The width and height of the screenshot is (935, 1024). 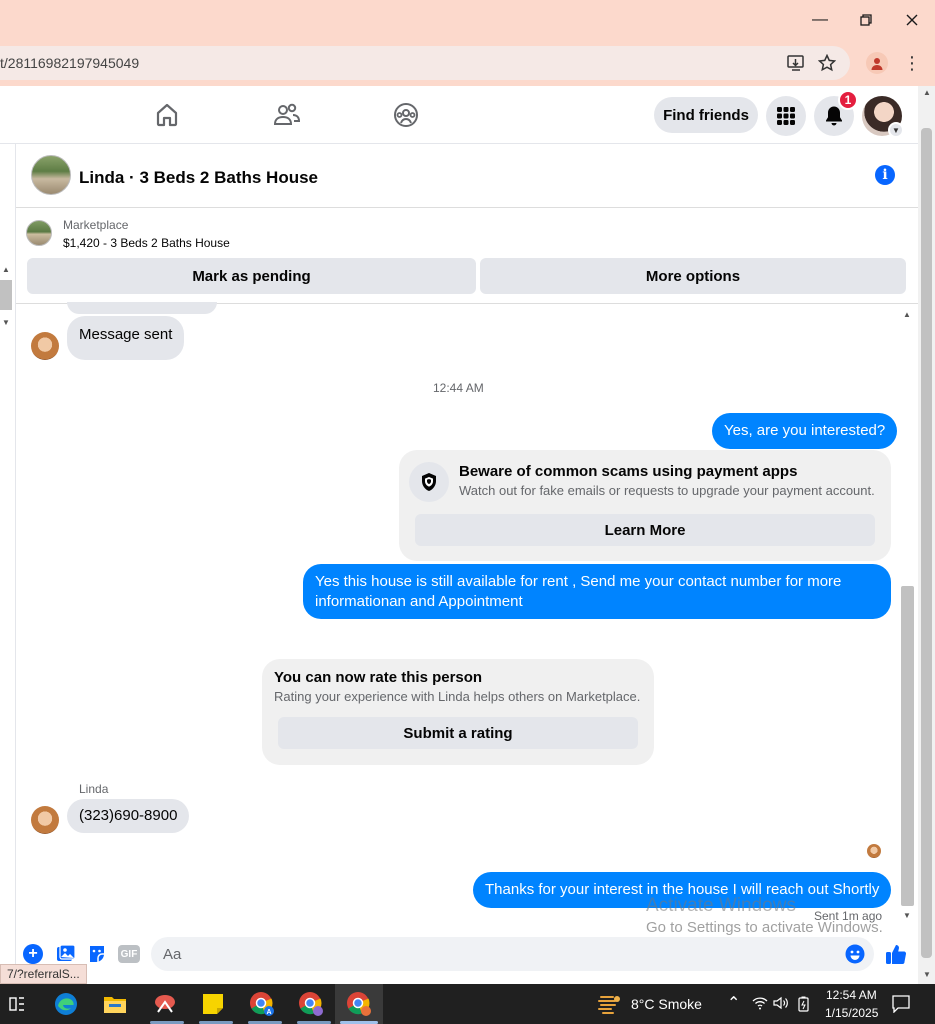 What do you see at coordinates (855, 954) in the screenshot?
I see `emoji-icon` at bounding box center [855, 954].